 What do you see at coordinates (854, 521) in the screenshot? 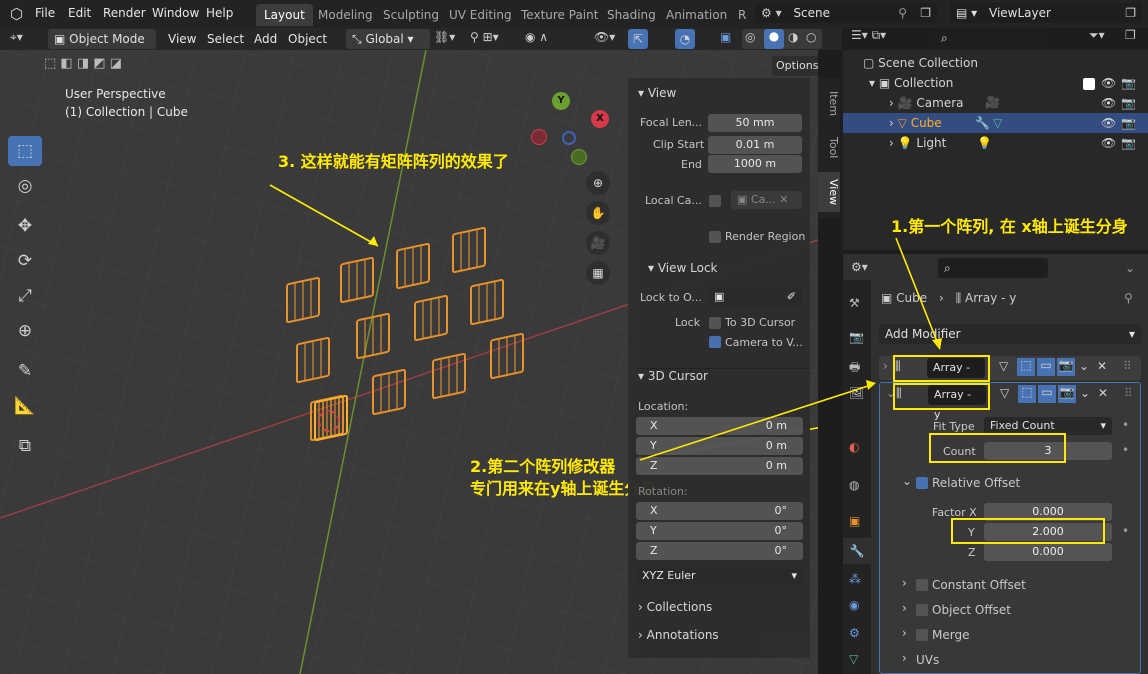
I see `object-tab-icon: ▣` at bounding box center [854, 521].